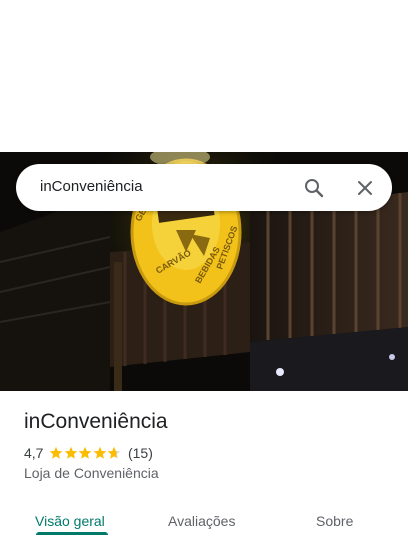  I want to click on search-bar: inConveniência, so click(204, 187).